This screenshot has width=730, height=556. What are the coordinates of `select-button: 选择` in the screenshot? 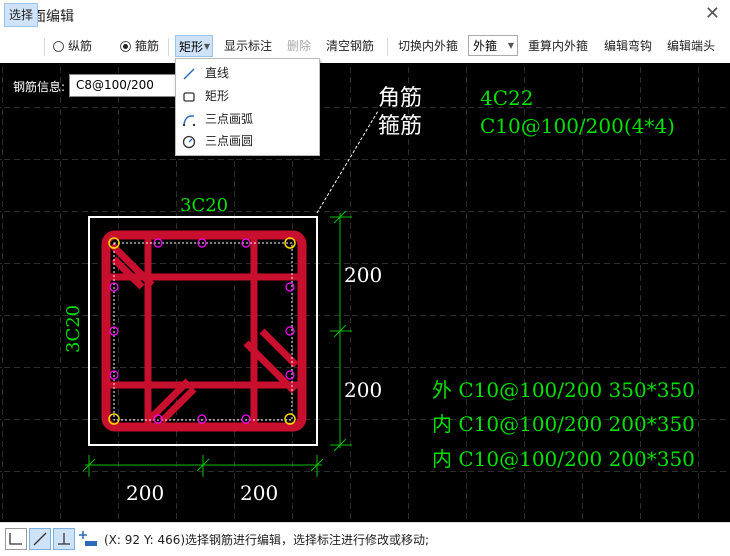 It's located at (21, 15).